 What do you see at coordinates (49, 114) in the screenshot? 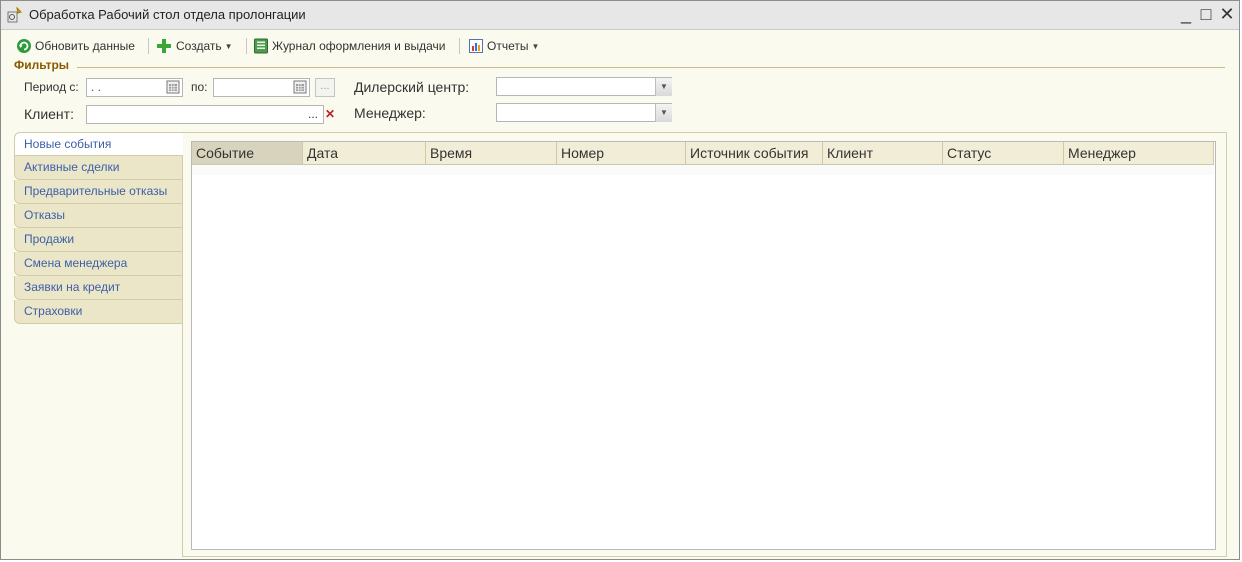
I see `client-label: Клиент:` at bounding box center [49, 114].